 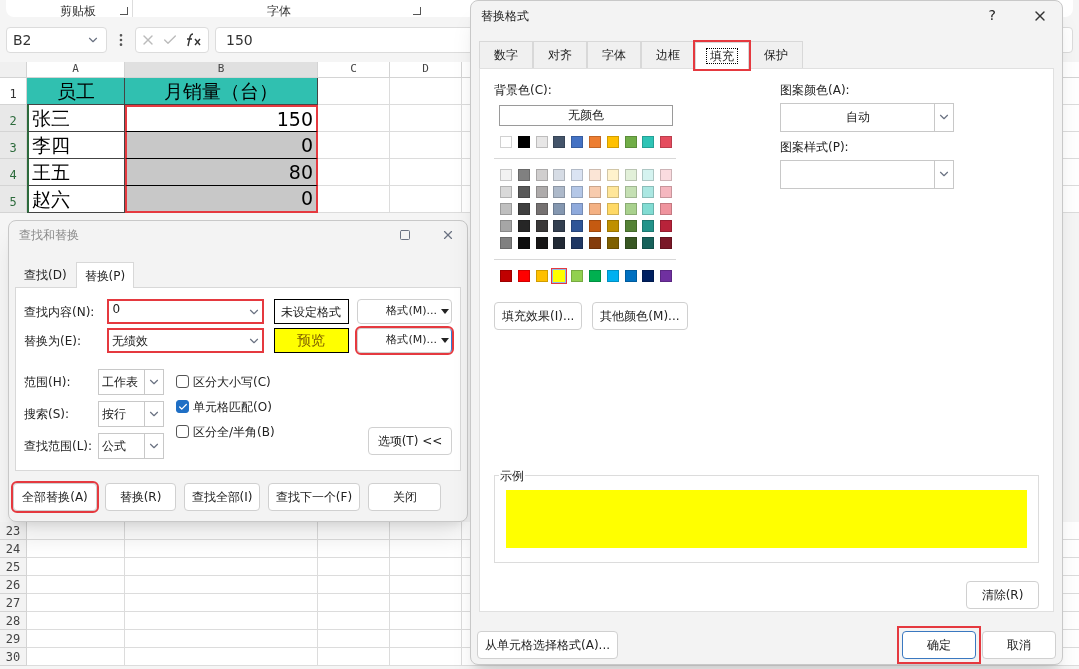 I want to click on cancel-button: 取消, so click(x=1019, y=645).